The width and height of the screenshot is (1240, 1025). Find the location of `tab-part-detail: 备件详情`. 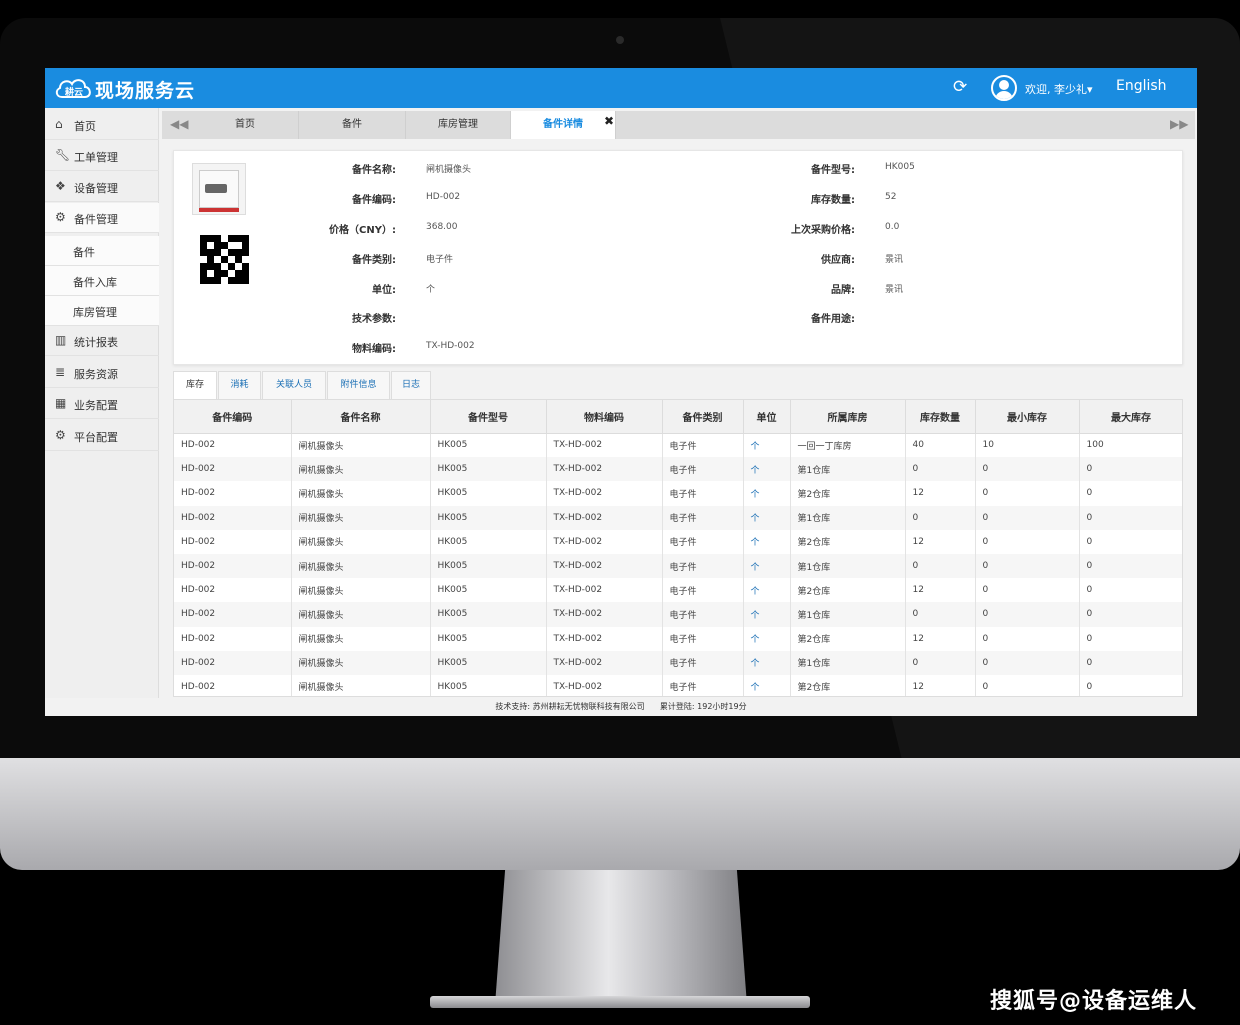

tab-part-detail: 备件详情 is located at coordinates (563, 125).